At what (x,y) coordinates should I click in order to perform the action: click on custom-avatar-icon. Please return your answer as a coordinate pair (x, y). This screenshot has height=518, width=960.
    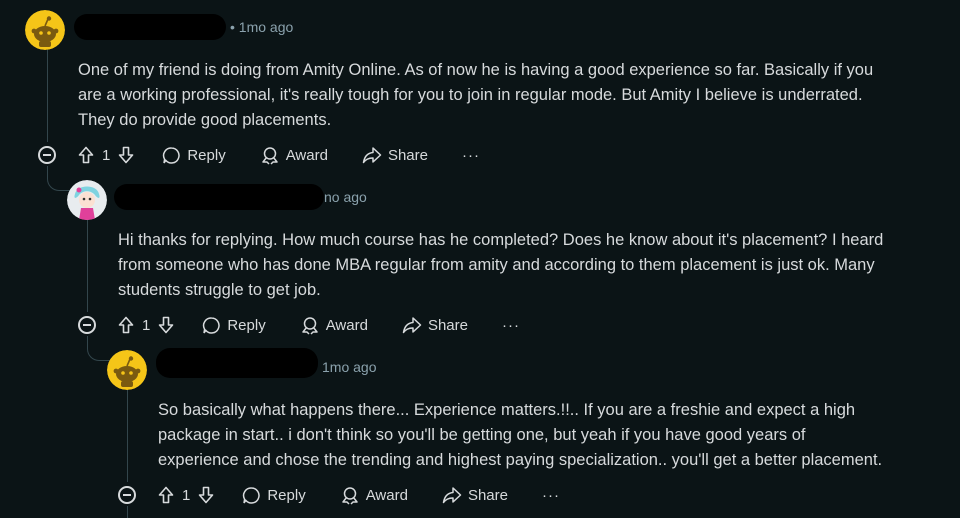
    Looking at the image, I should click on (87, 200).